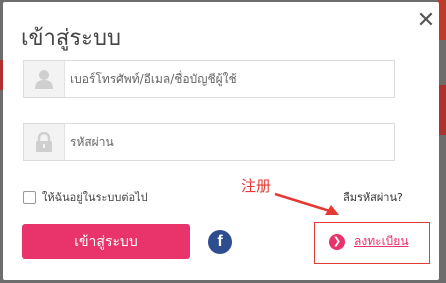 This screenshot has height=283, width=446. Describe the element at coordinates (256, 186) in the screenshot. I see `annotation-label: 注册` at that location.